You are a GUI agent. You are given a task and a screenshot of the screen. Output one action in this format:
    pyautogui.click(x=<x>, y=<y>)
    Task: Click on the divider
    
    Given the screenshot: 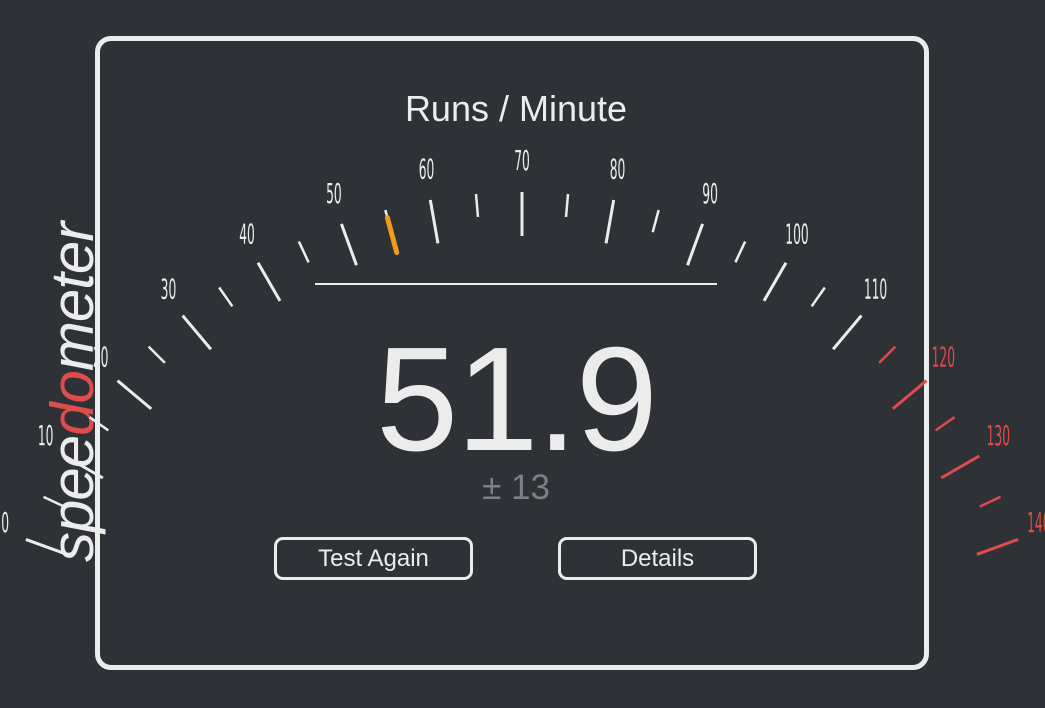 What is the action you would take?
    pyautogui.click(x=516, y=284)
    